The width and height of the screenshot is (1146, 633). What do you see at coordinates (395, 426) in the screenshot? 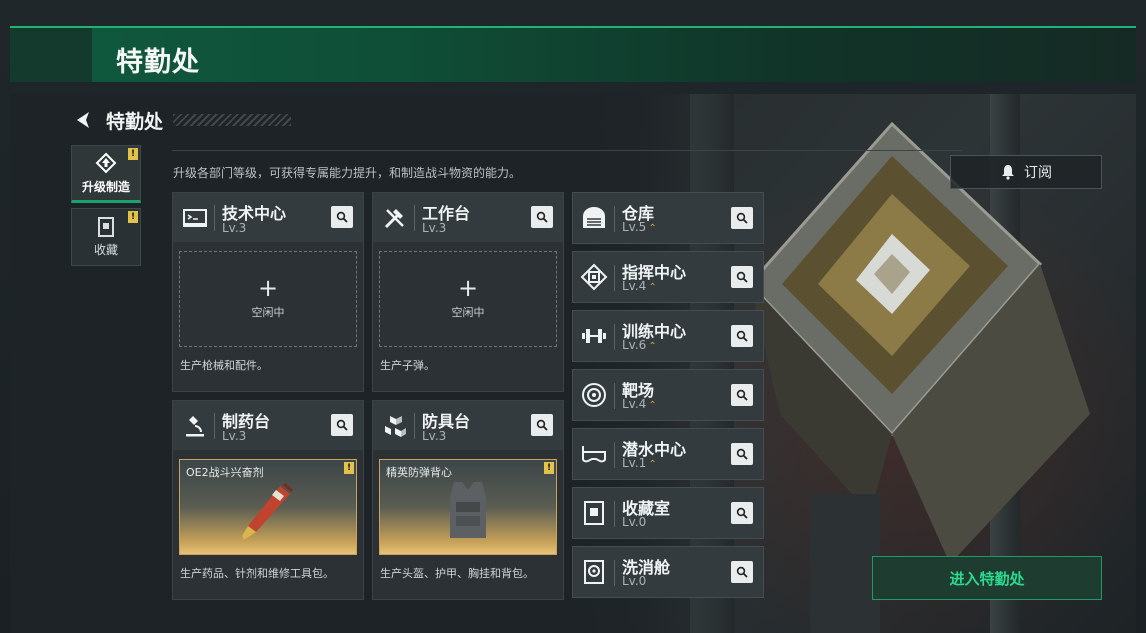
I see `armor-blocks-icon` at bounding box center [395, 426].